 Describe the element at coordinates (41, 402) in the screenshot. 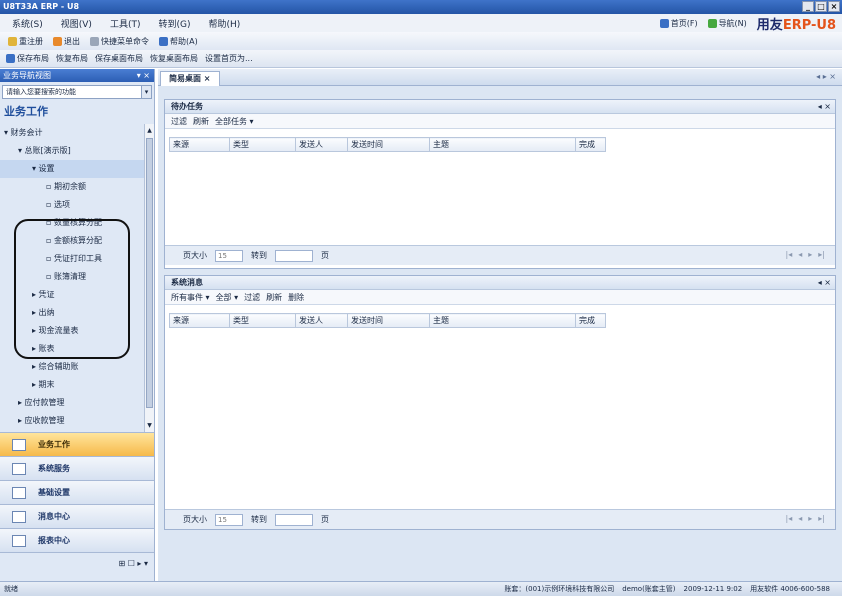

I see `tree-node-label: ▸ 应付款管理` at that location.